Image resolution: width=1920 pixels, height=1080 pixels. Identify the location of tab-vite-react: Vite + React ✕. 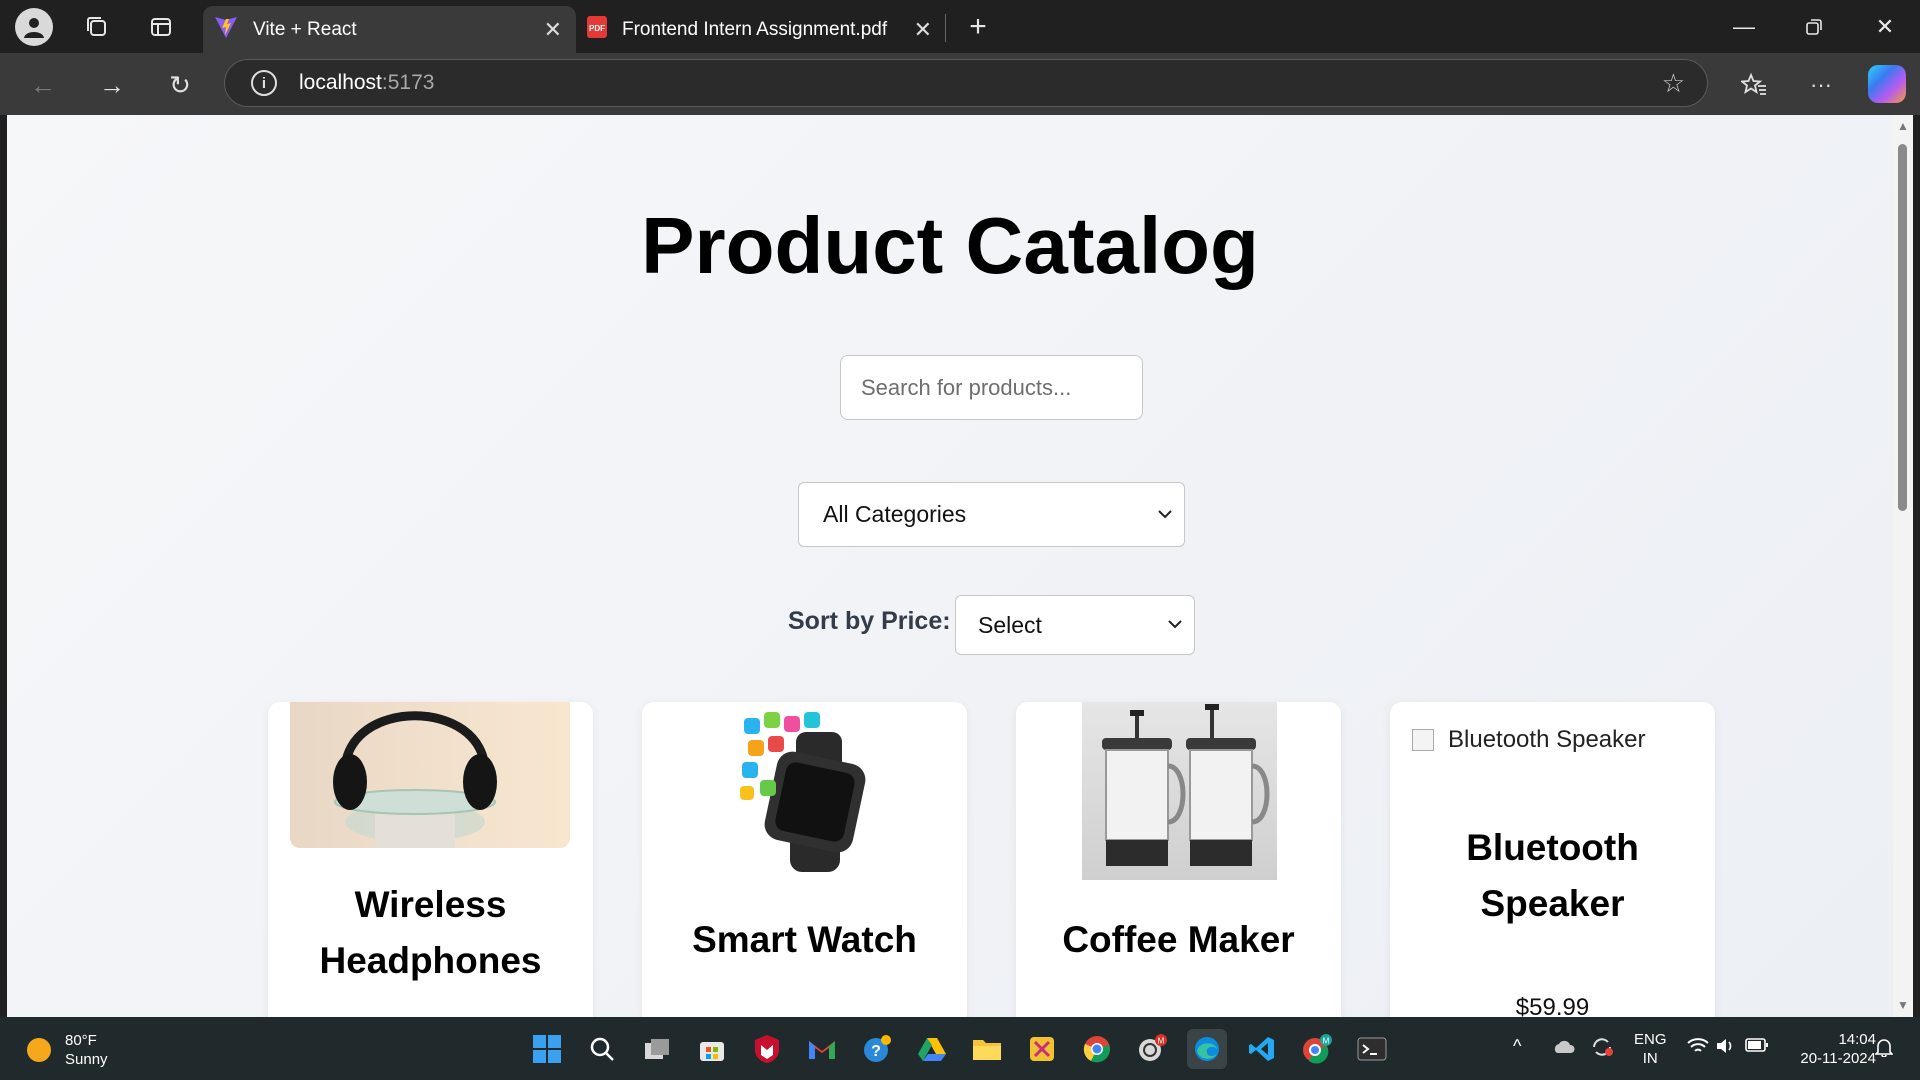
(389, 29).